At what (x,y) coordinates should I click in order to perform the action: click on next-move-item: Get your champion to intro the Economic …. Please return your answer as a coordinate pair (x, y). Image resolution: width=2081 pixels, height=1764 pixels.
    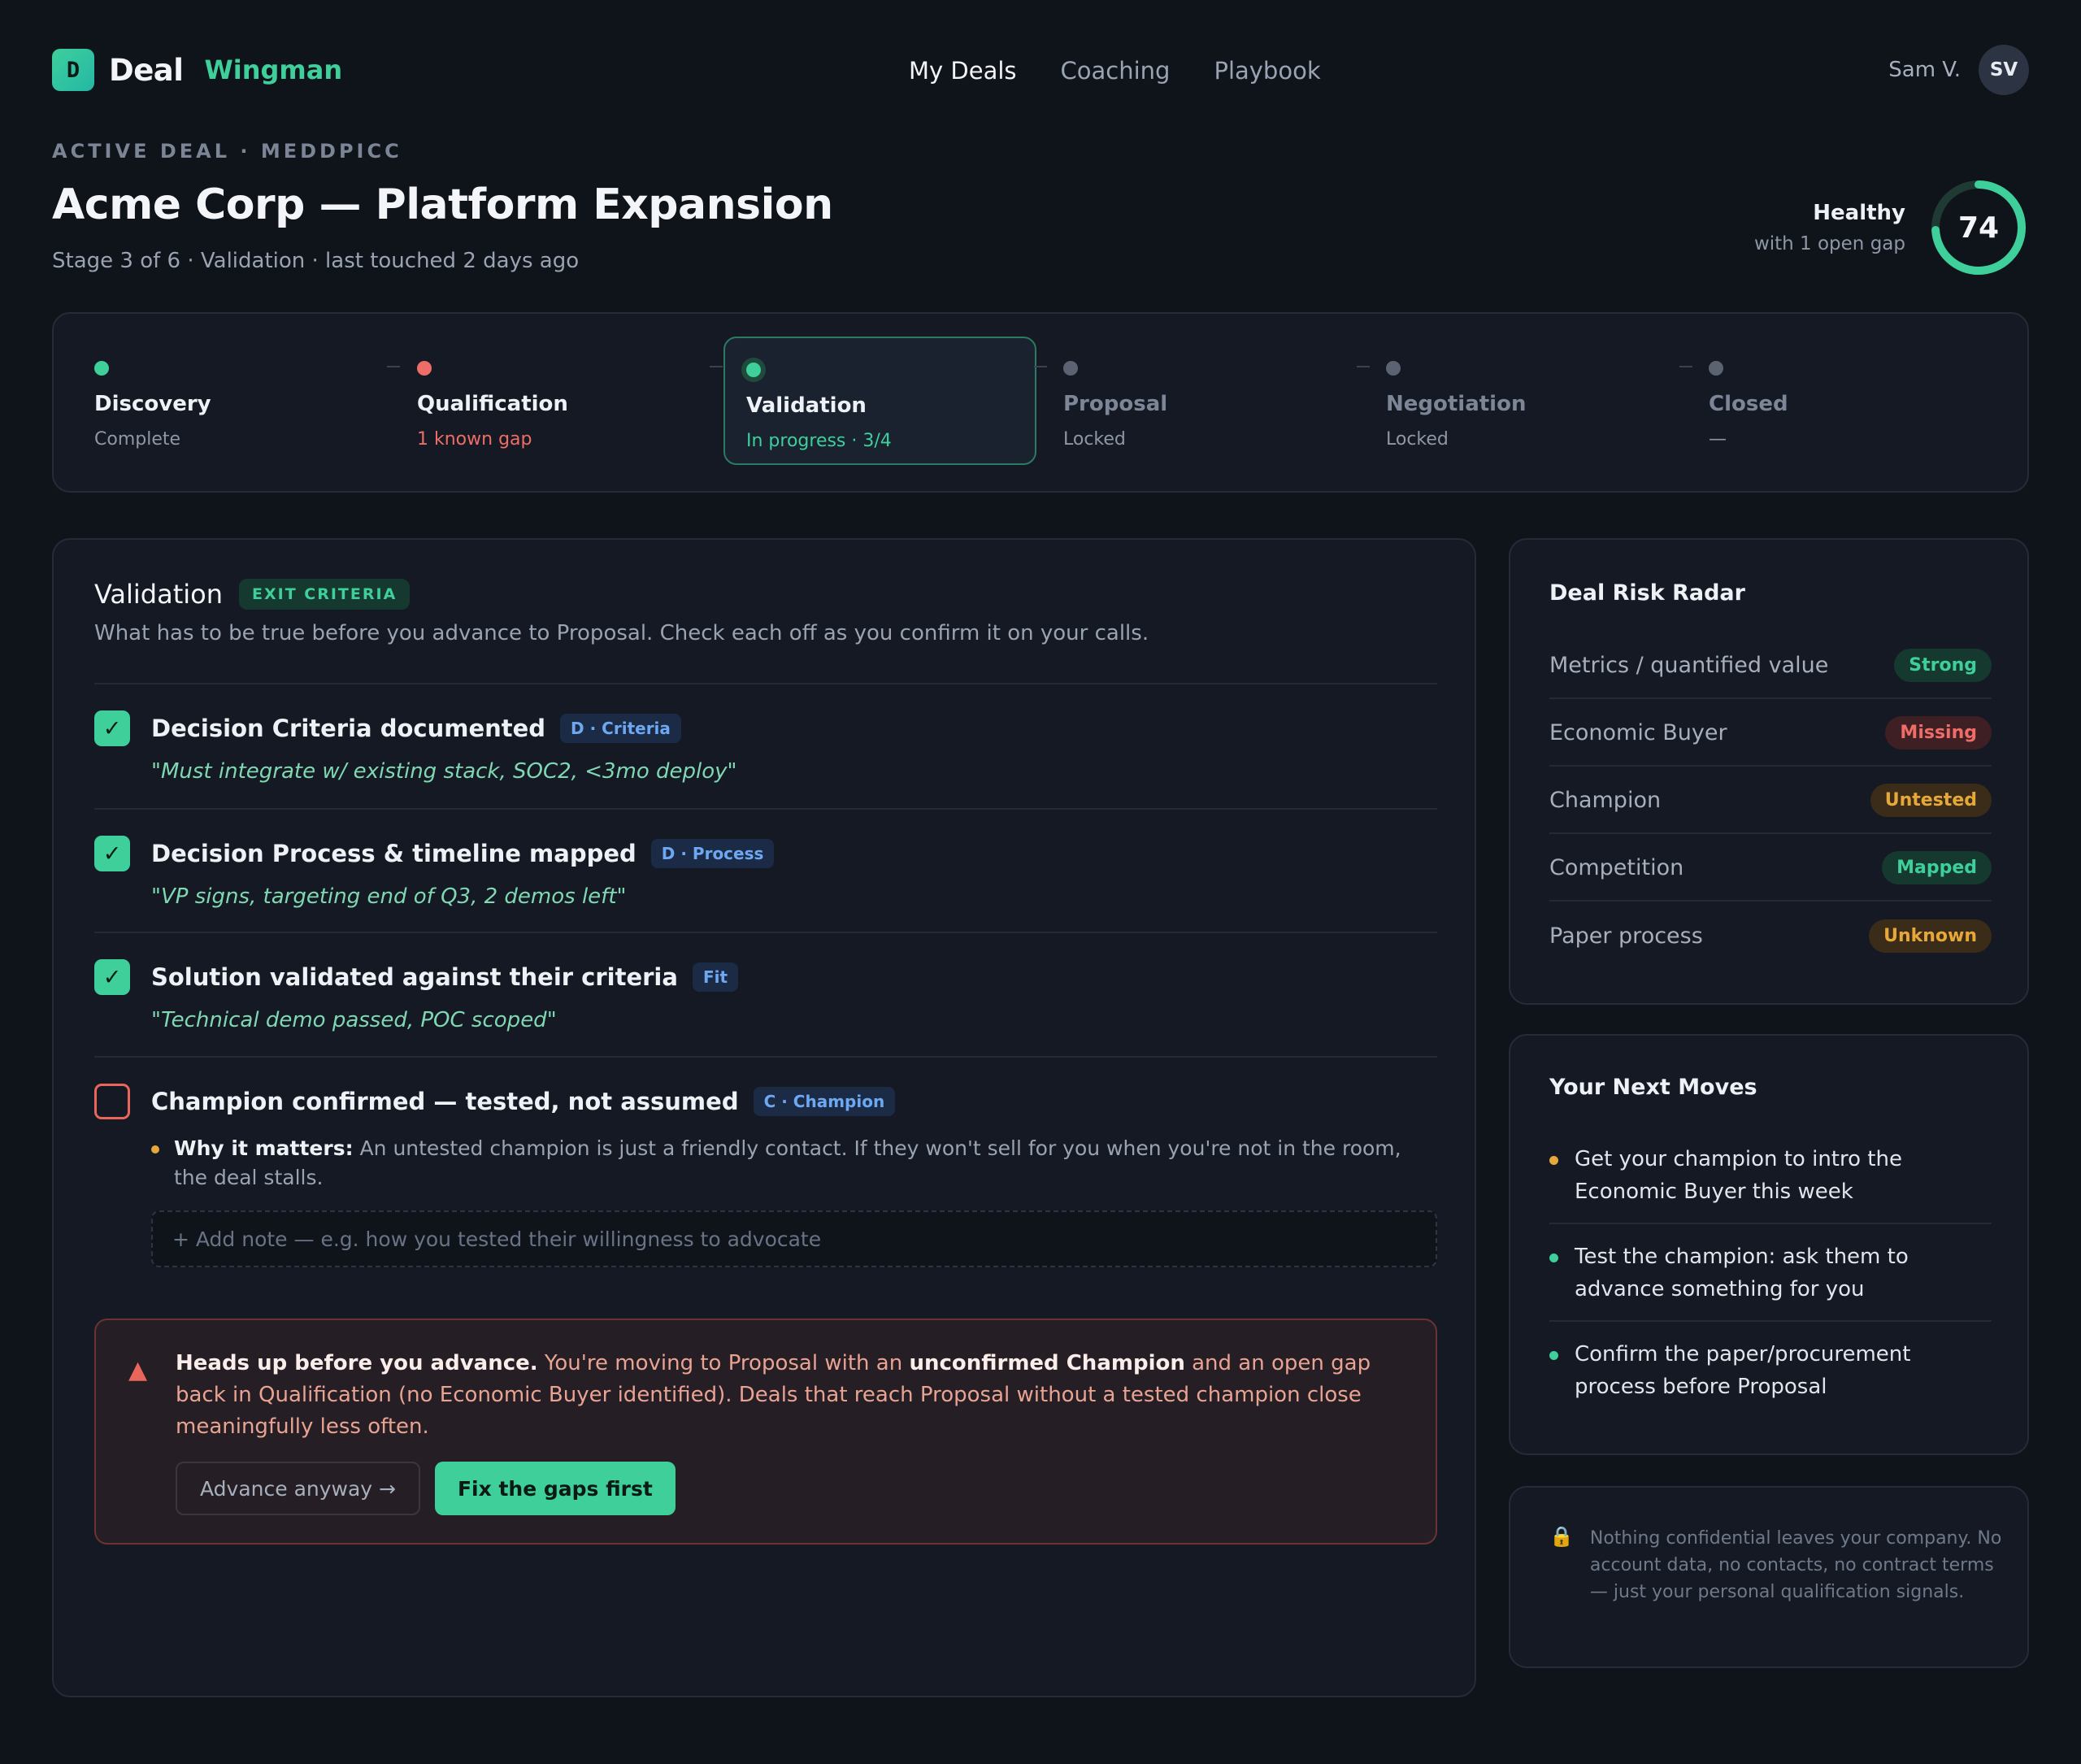
    Looking at the image, I should click on (1770, 1183).